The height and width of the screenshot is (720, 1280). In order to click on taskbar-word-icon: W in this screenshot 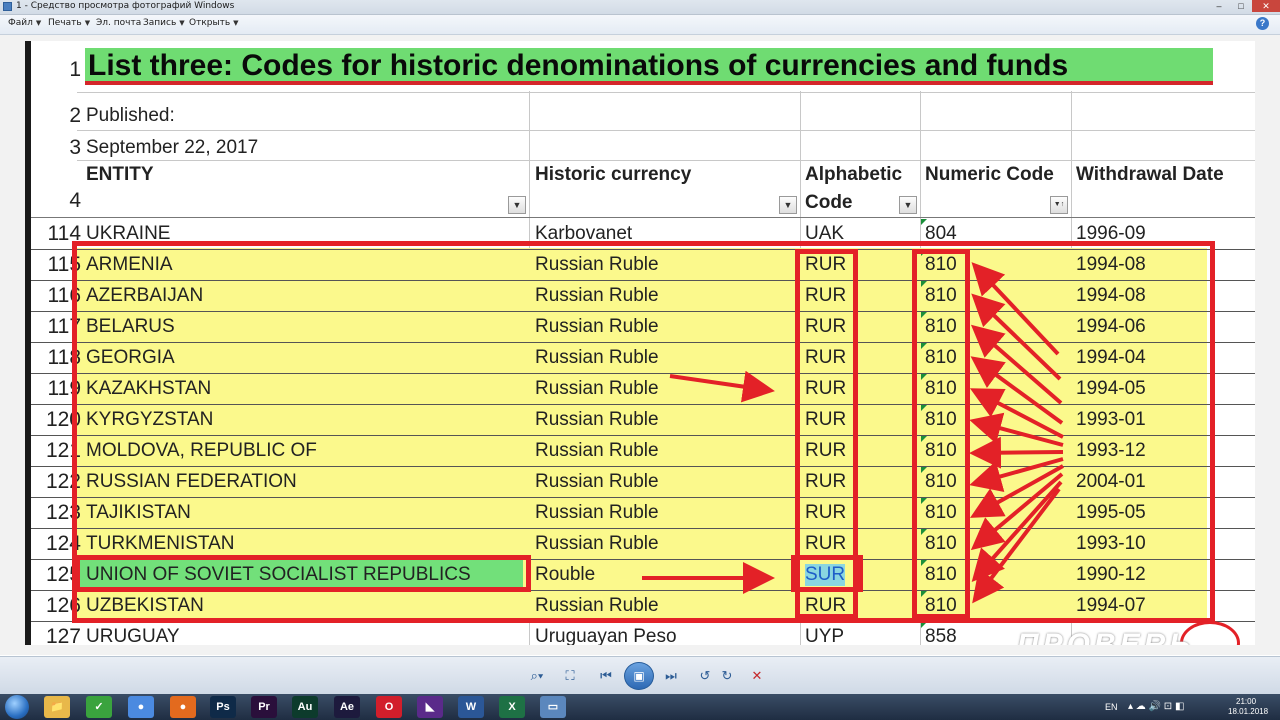, I will do `click(471, 707)`.